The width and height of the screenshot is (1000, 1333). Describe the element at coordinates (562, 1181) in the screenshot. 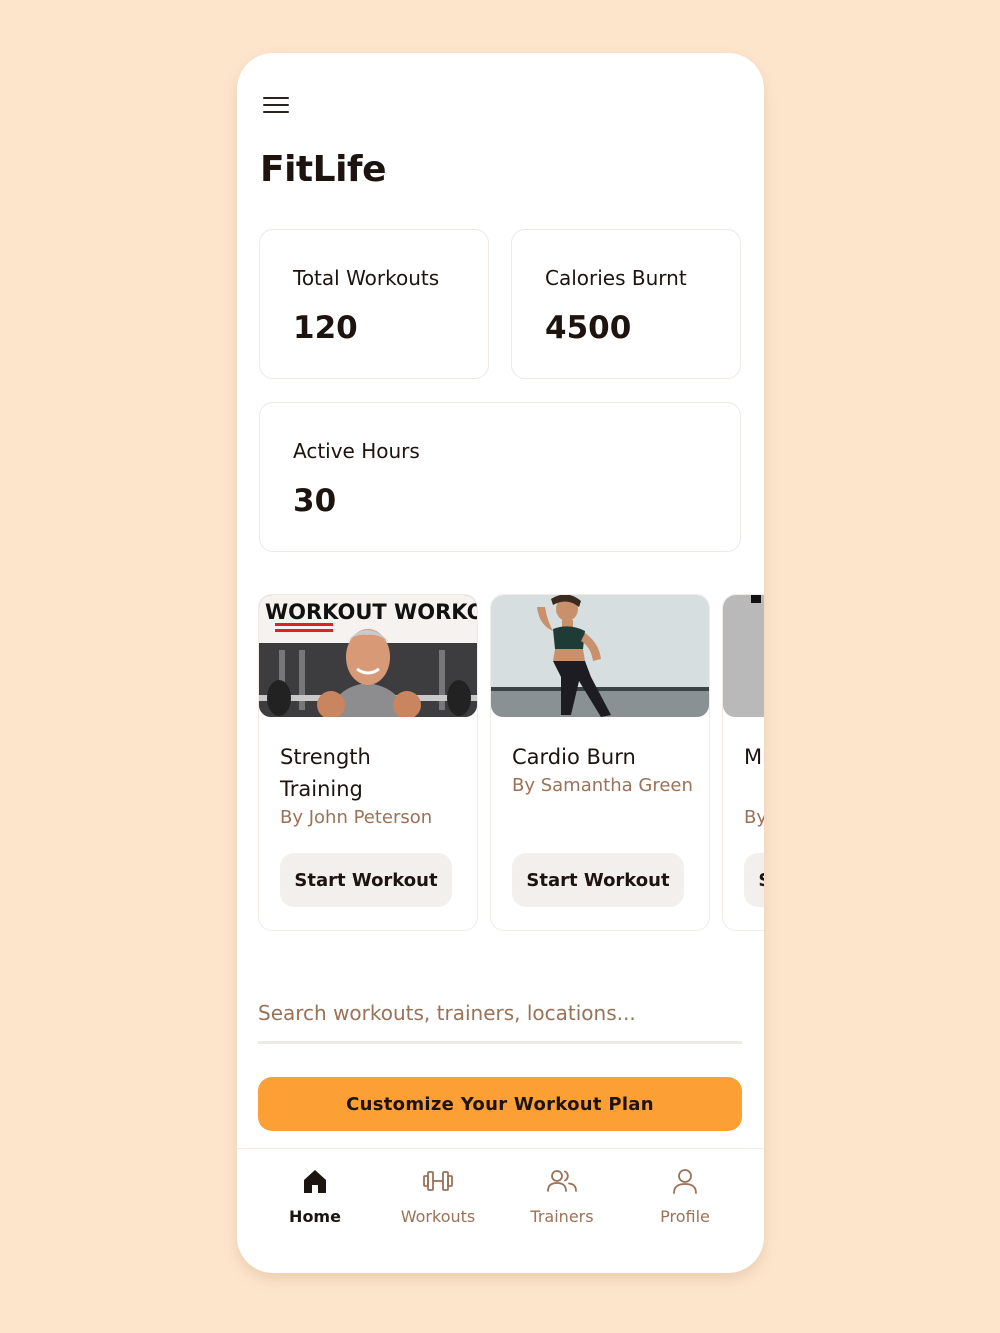

I see `users-icon` at that location.